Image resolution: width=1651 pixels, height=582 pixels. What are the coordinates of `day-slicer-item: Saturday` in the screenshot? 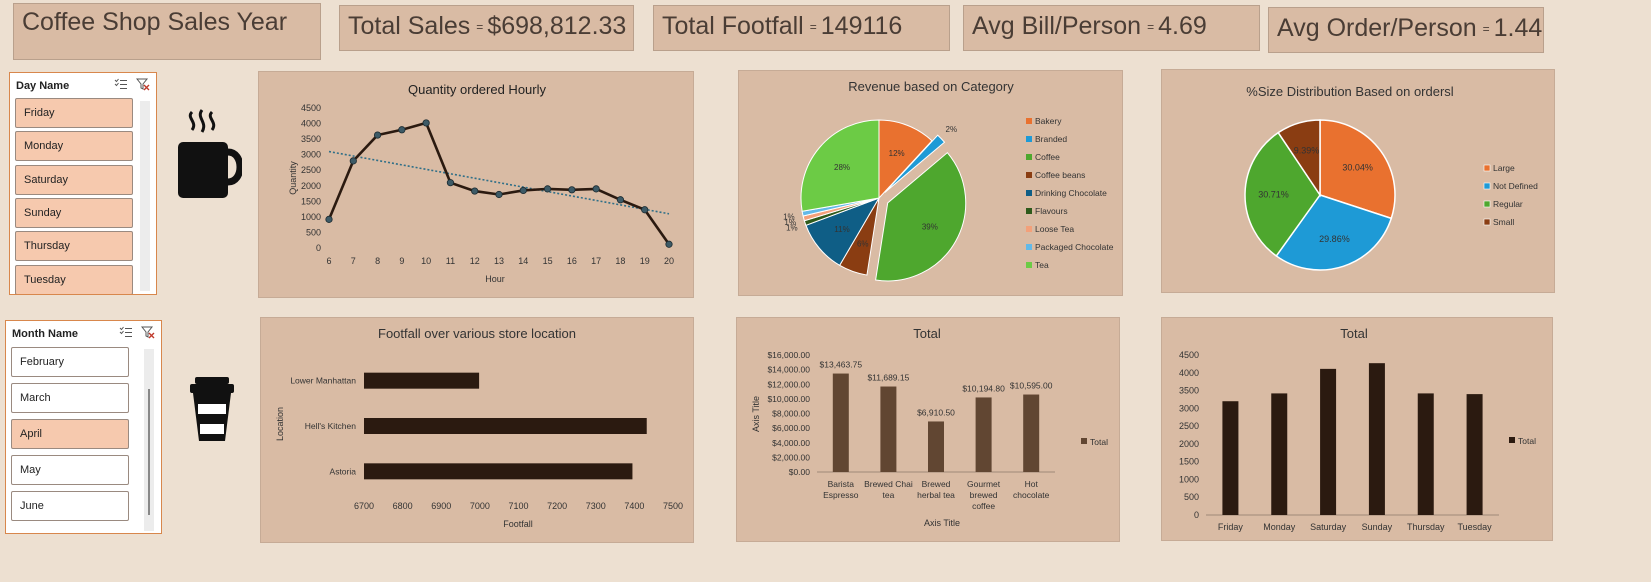 It's located at (74, 179).